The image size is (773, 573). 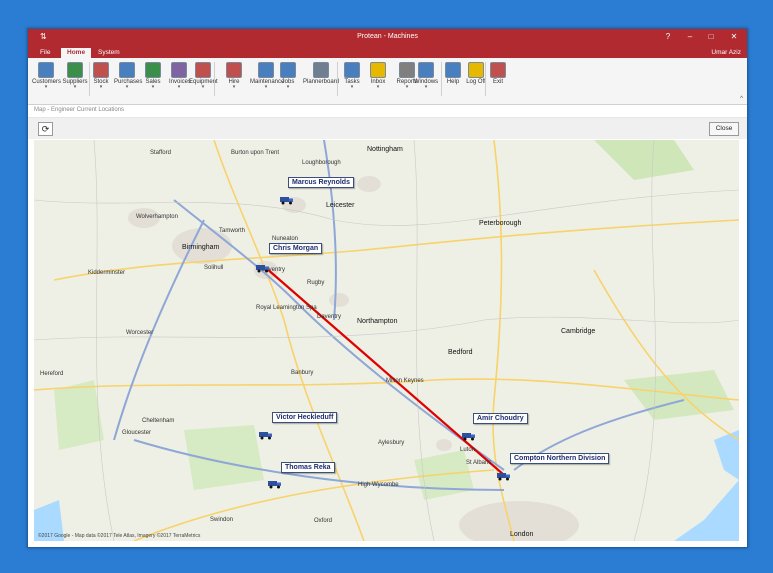 What do you see at coordinates (378, 70) in the screenshot?
I see `inbox-icon` at bounding box center [378, 70].